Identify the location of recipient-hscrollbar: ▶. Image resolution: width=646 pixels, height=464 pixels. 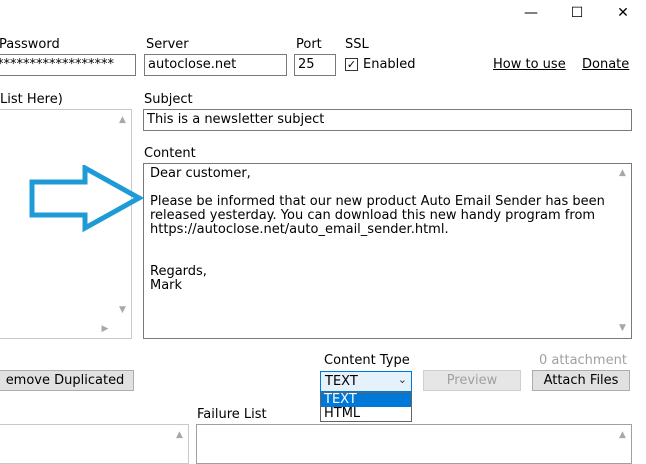
(57, 329).